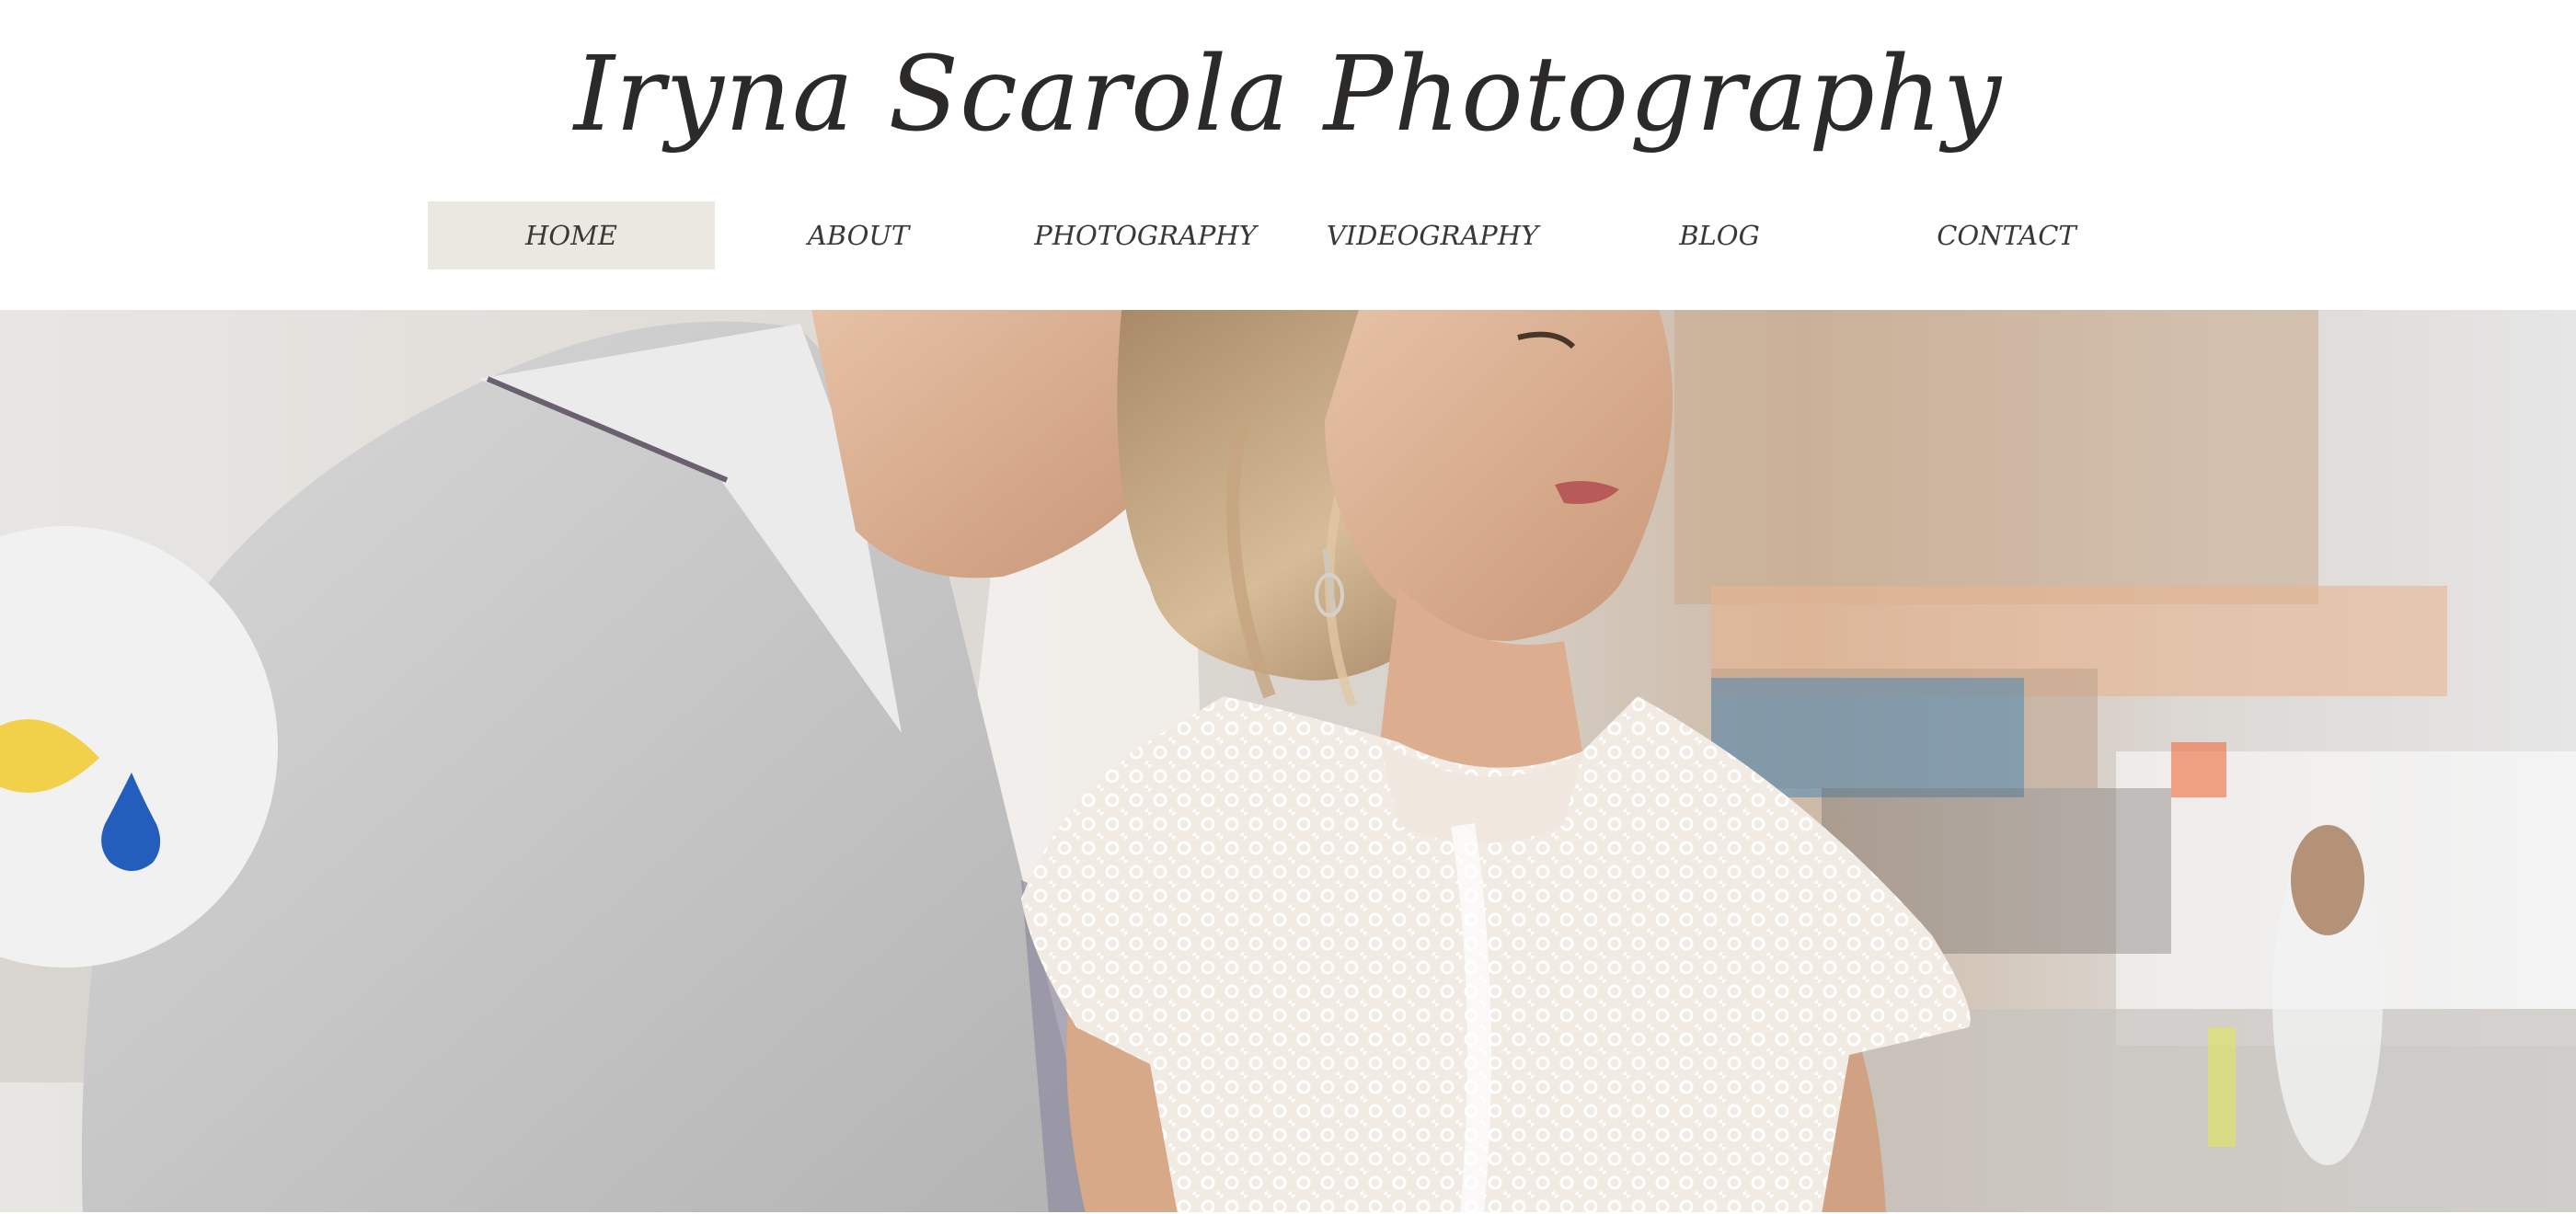 This screenshot has width=2576, height=1214. I want to click on nav-item-contact: CONTACT, so click(2006, 235).